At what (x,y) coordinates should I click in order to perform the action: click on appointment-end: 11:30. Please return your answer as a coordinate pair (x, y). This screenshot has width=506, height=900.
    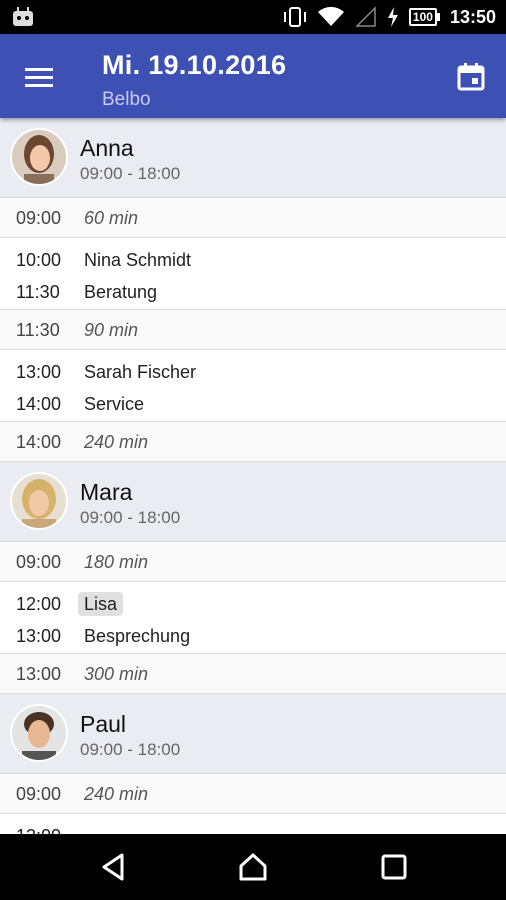
    Looking at the image, I should click on (38, 292).